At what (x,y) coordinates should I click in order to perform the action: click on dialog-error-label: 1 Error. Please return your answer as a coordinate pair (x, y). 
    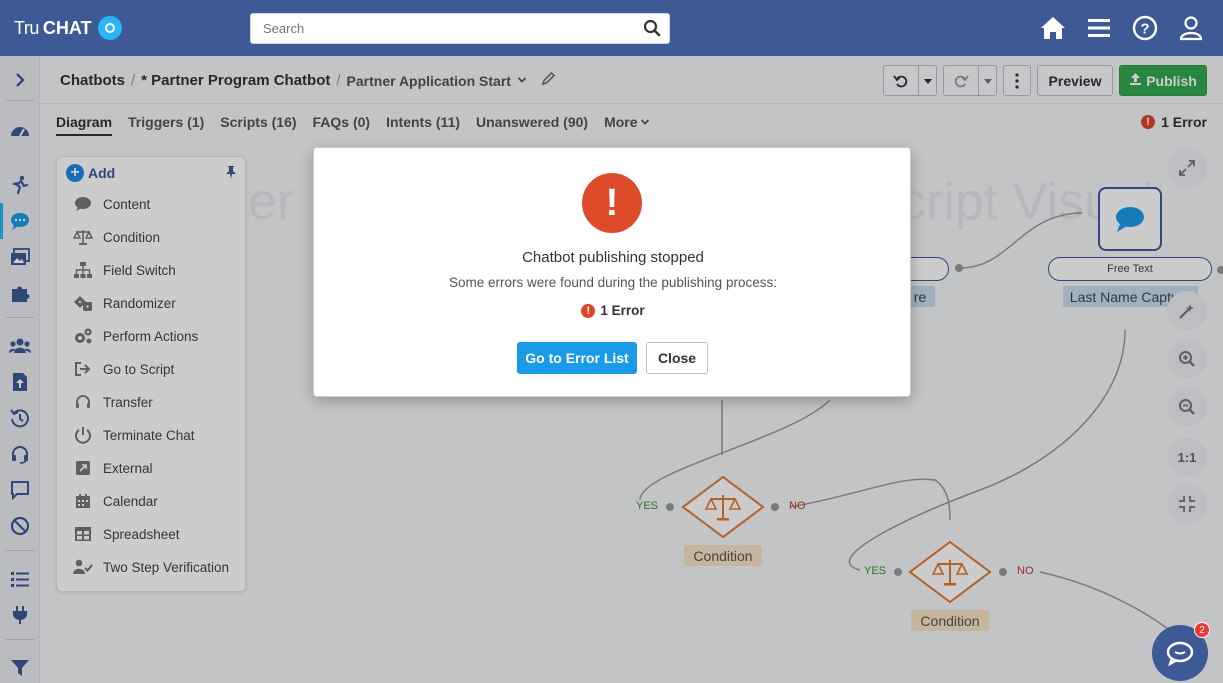
    Looking at the image, I should click on (622, 310).